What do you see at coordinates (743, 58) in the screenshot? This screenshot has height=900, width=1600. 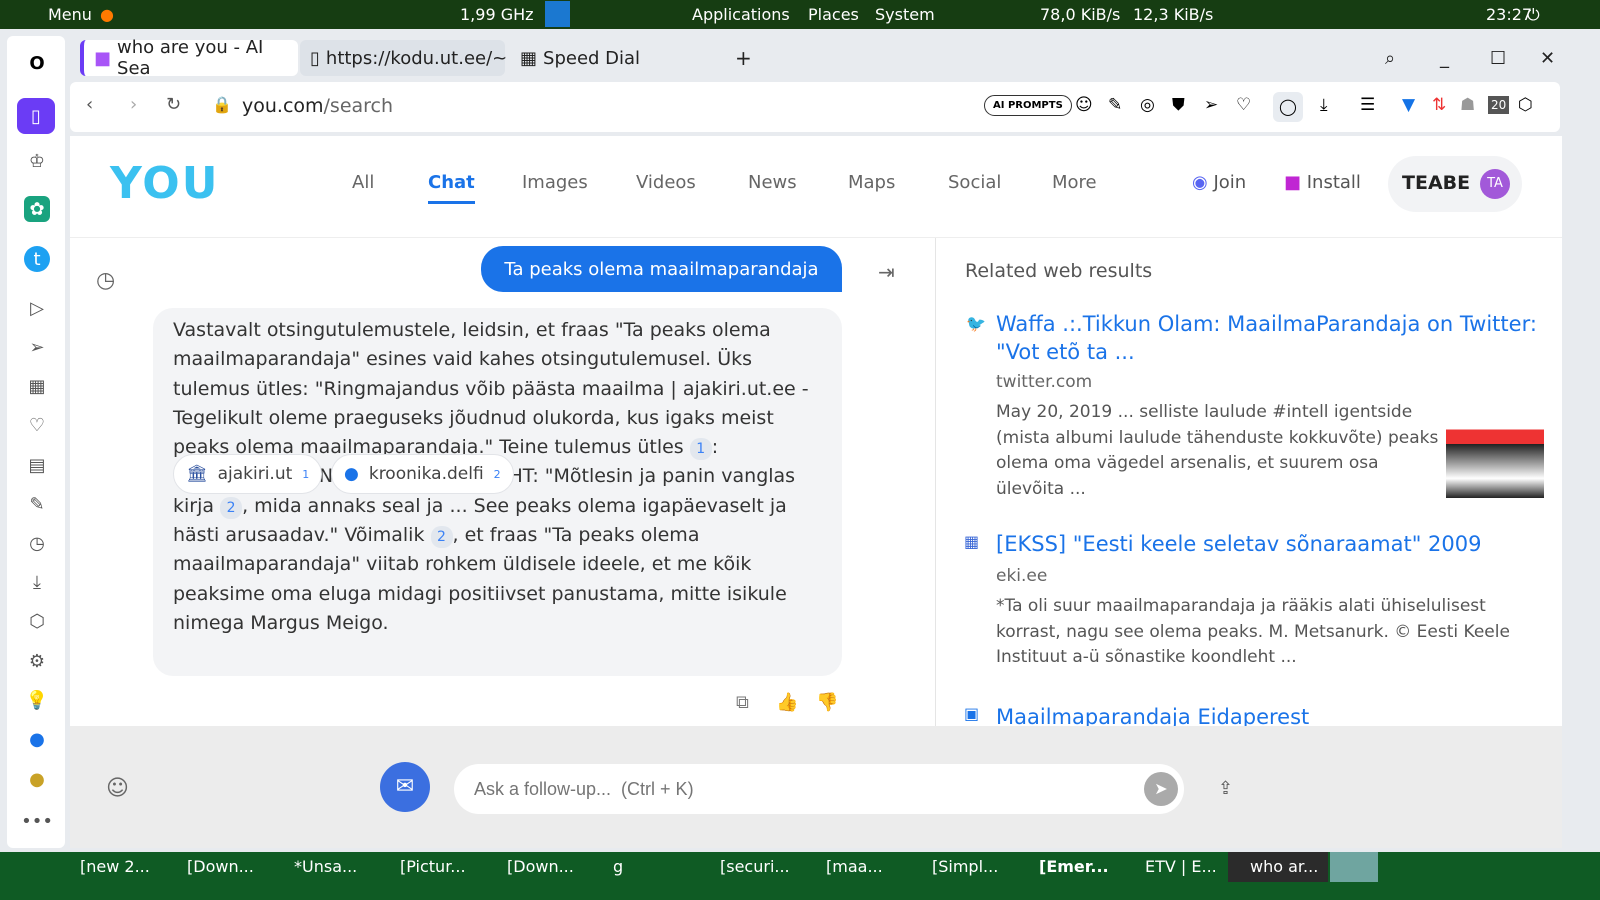 I see `new-tab-button: +` at bounding box center [743, 58].